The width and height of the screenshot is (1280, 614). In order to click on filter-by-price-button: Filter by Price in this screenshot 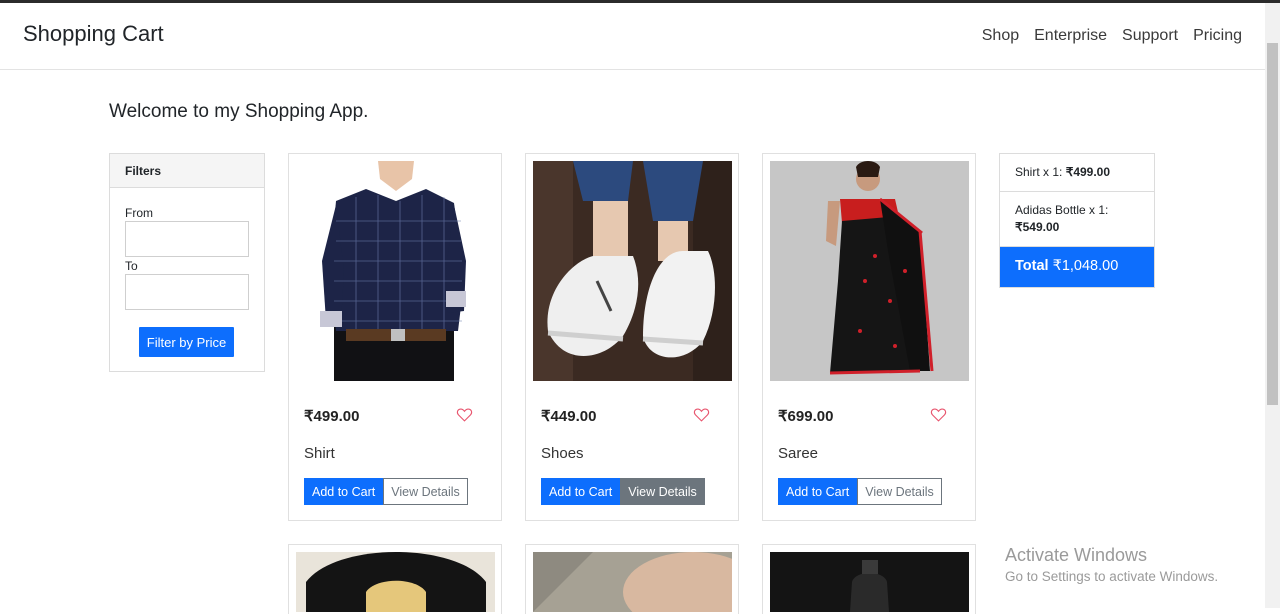, I will do `click(186, 342)`.